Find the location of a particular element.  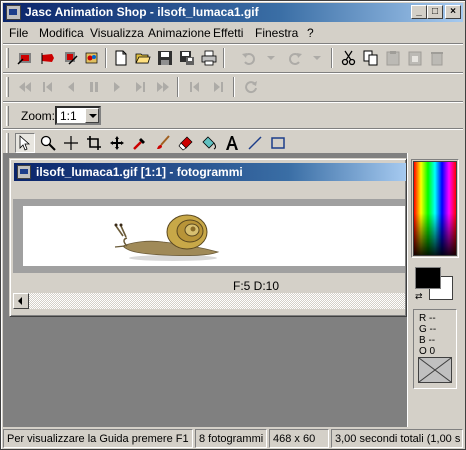

save-icon is located at coordinates (165, 58).